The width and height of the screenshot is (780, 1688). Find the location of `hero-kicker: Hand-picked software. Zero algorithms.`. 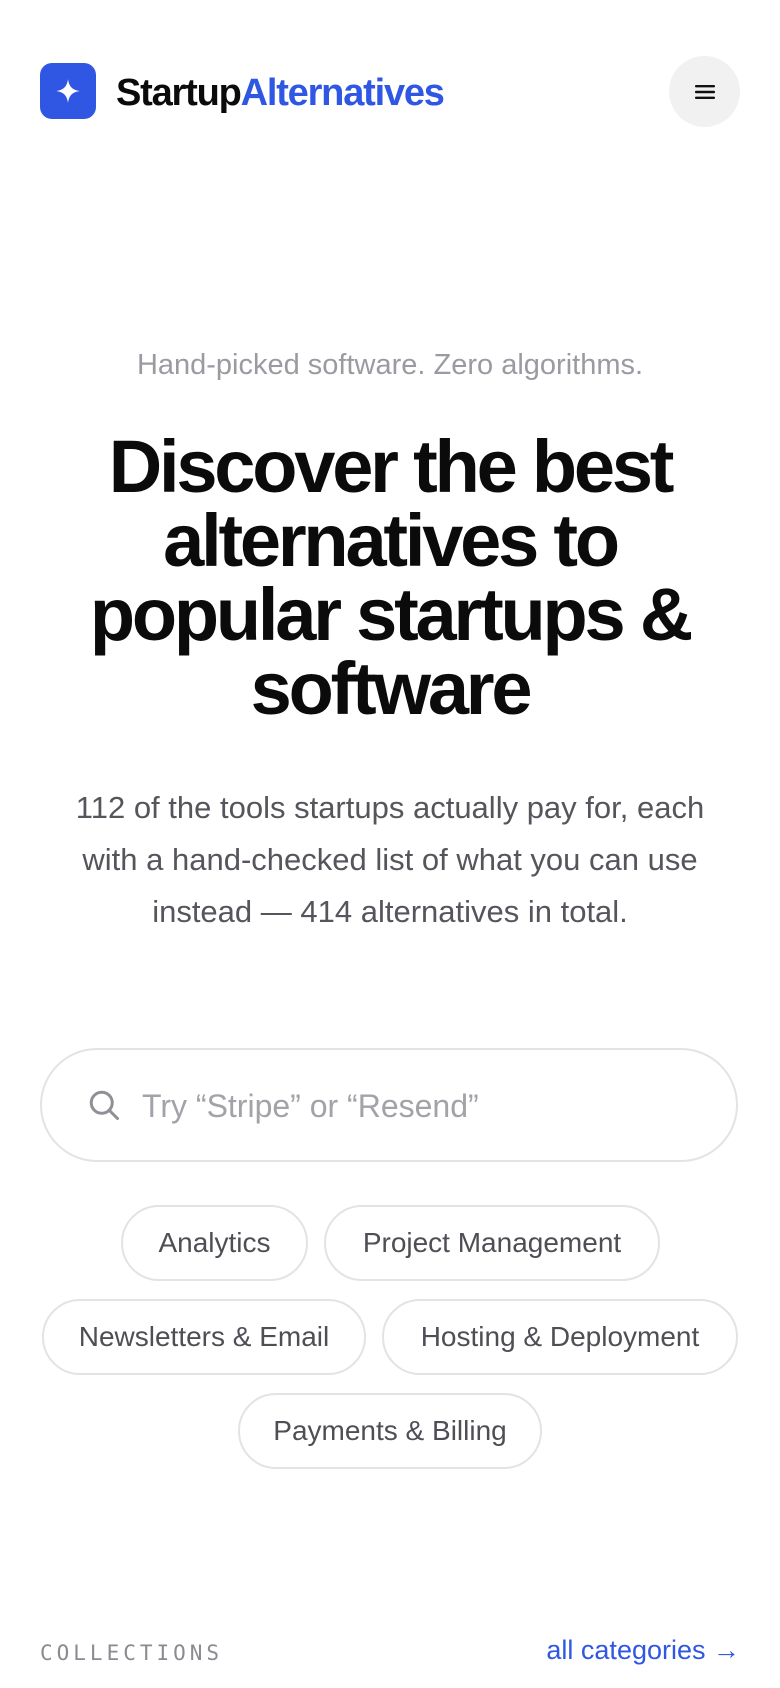

hero-kicker: Hand-picked software. Zero algorithms. is located at coordinates (390, 365).